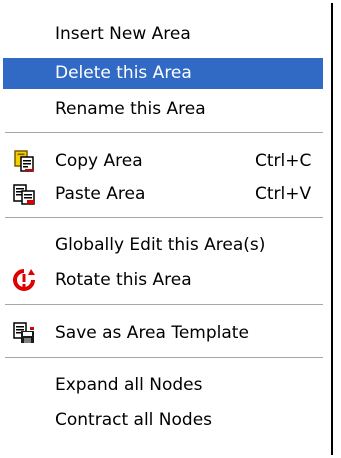 The image size is (341, 458). What do you see at coordinates (129, 385) in the screenshot?
I see `menu-item-label: Expand all Nodes` at bounding box center [129, 385].